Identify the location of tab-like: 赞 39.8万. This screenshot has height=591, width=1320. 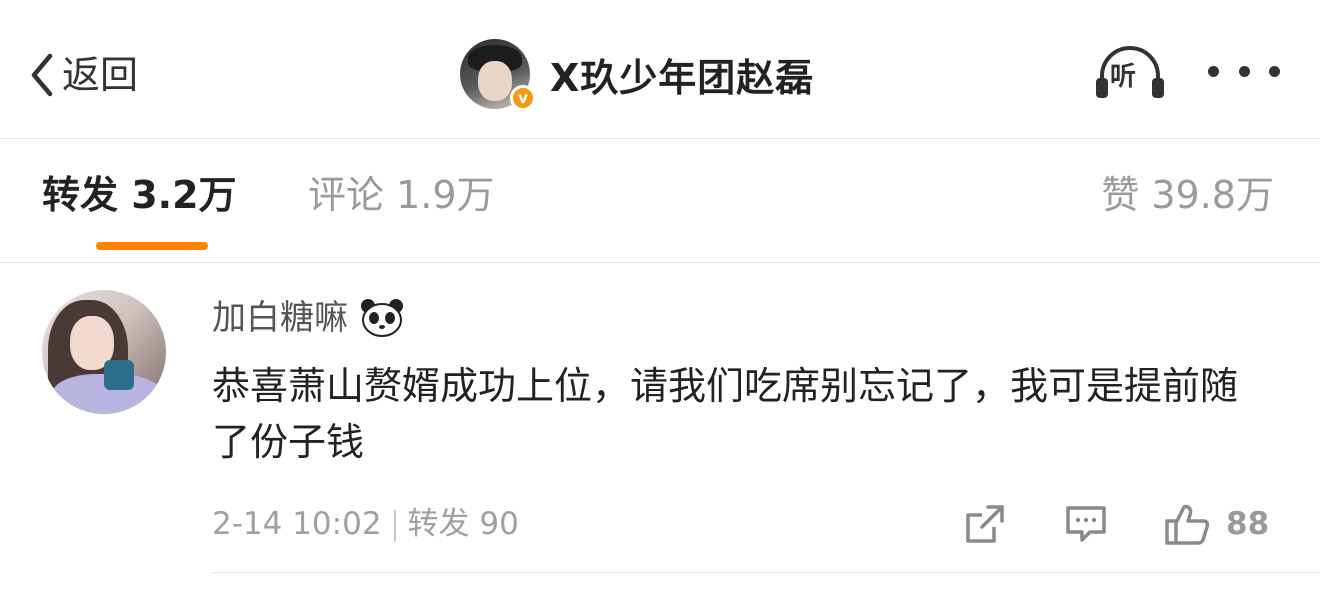
(1187, 195).